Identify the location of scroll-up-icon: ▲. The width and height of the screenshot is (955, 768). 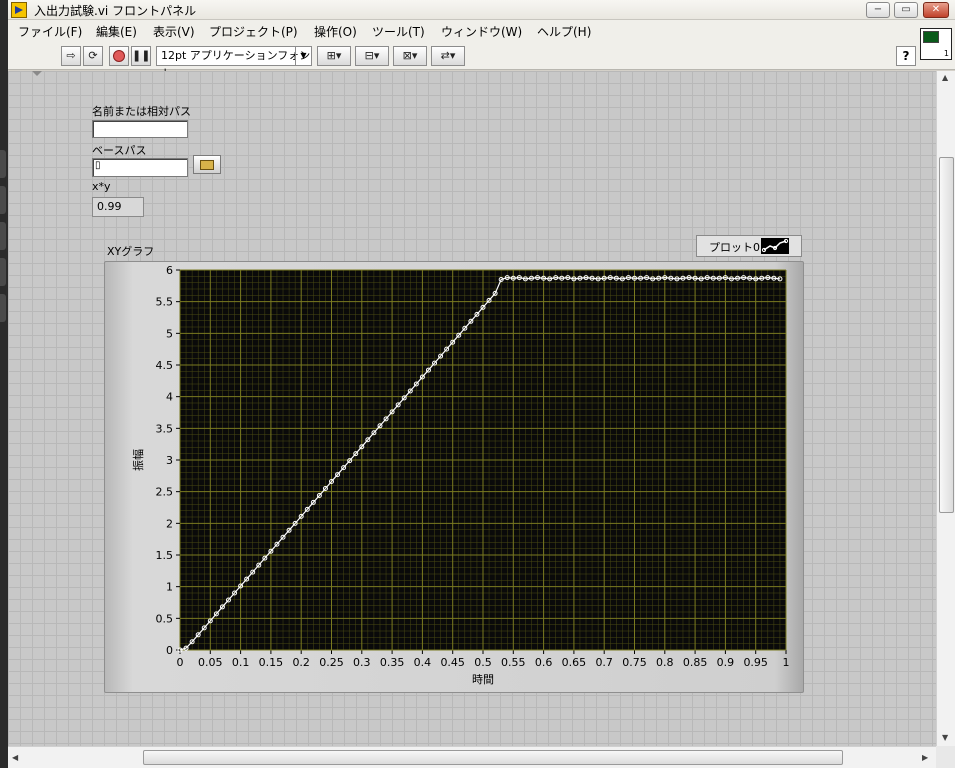
(945, 77).